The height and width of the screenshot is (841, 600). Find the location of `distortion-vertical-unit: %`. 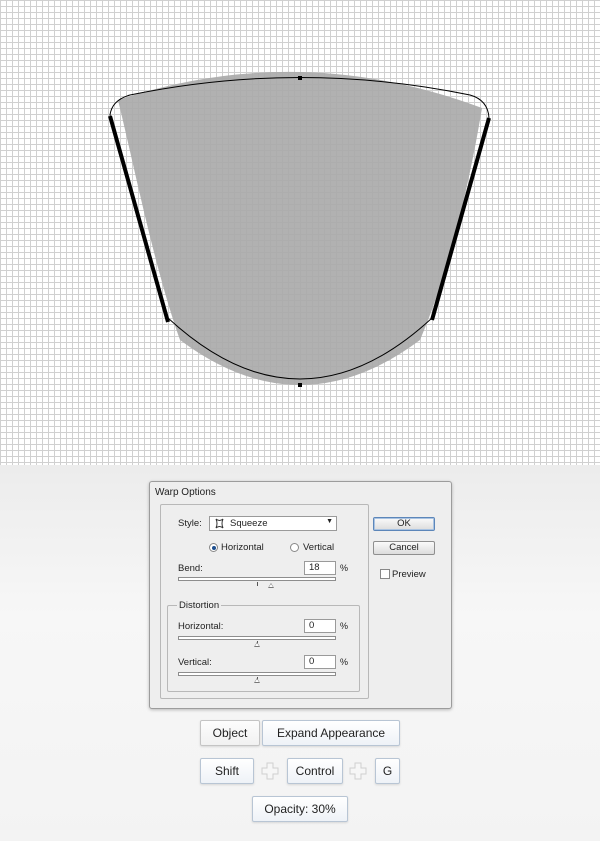

distortion-vertical-unit: % is located at coordinates (344, 662).